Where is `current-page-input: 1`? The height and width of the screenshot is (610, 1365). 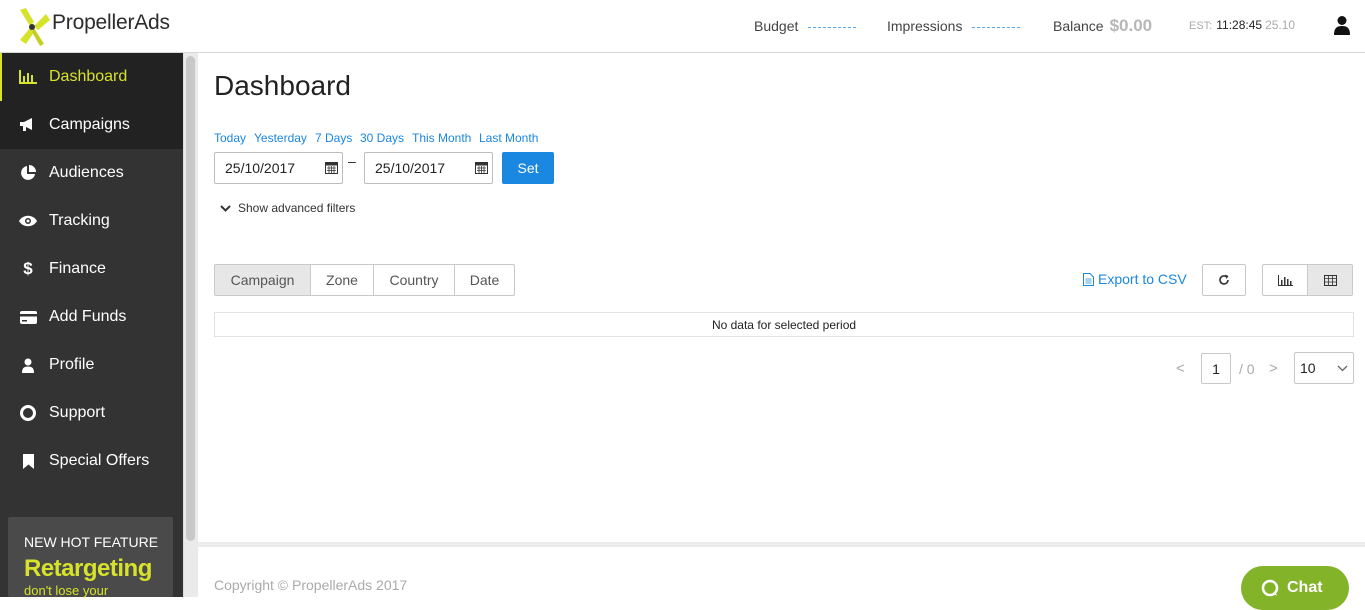 current-page-input: 1 is located at coordinates (1216, 368).